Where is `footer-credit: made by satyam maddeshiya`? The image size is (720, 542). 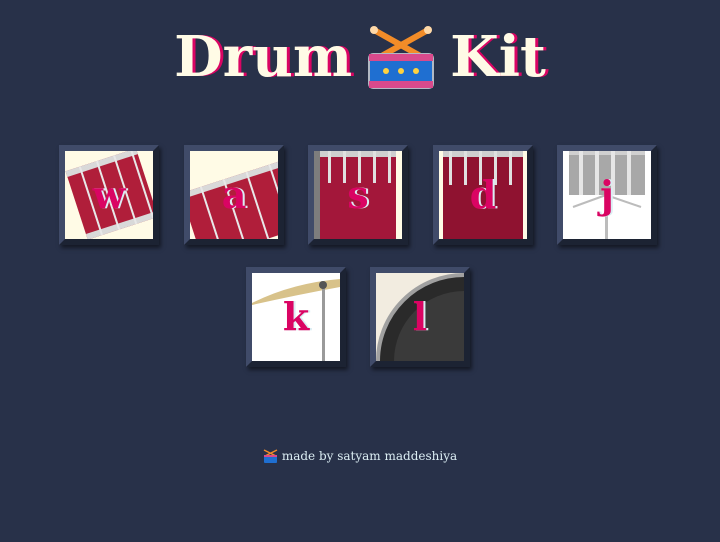
footer-credit: made by satyam maddeshiya is located at coordinates (369, 456).